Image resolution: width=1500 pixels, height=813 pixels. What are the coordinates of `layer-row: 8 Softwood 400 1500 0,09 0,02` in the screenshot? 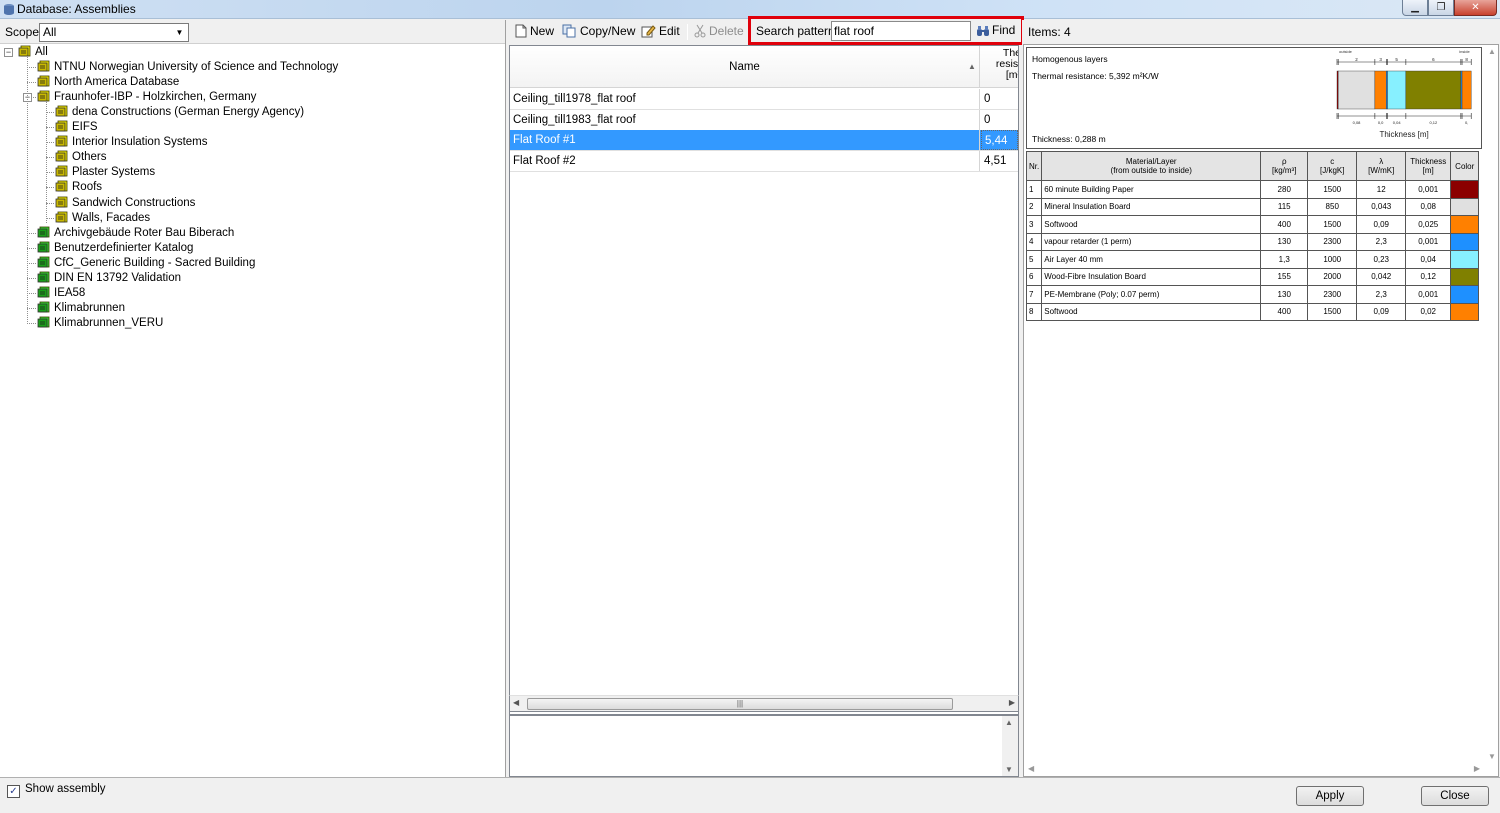 It's located at (1252, 311).